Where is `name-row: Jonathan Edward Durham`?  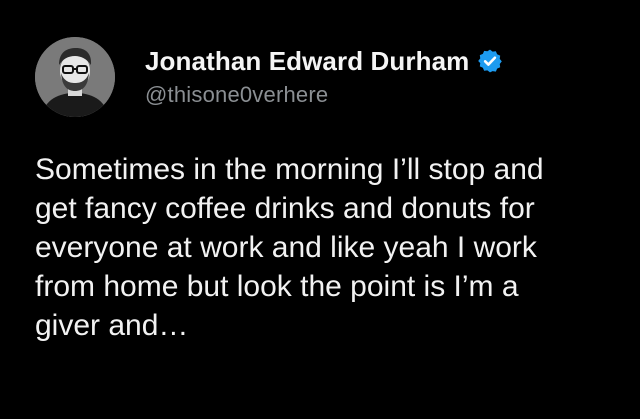
name-row: Jonathan Edward Durham is located at coordinates (324, 61).